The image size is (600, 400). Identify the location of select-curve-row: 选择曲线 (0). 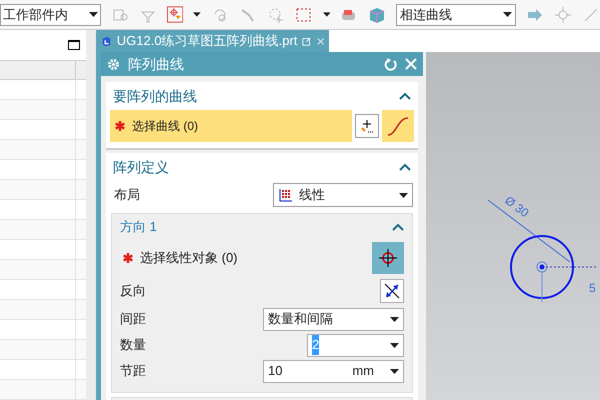
(231, 126).